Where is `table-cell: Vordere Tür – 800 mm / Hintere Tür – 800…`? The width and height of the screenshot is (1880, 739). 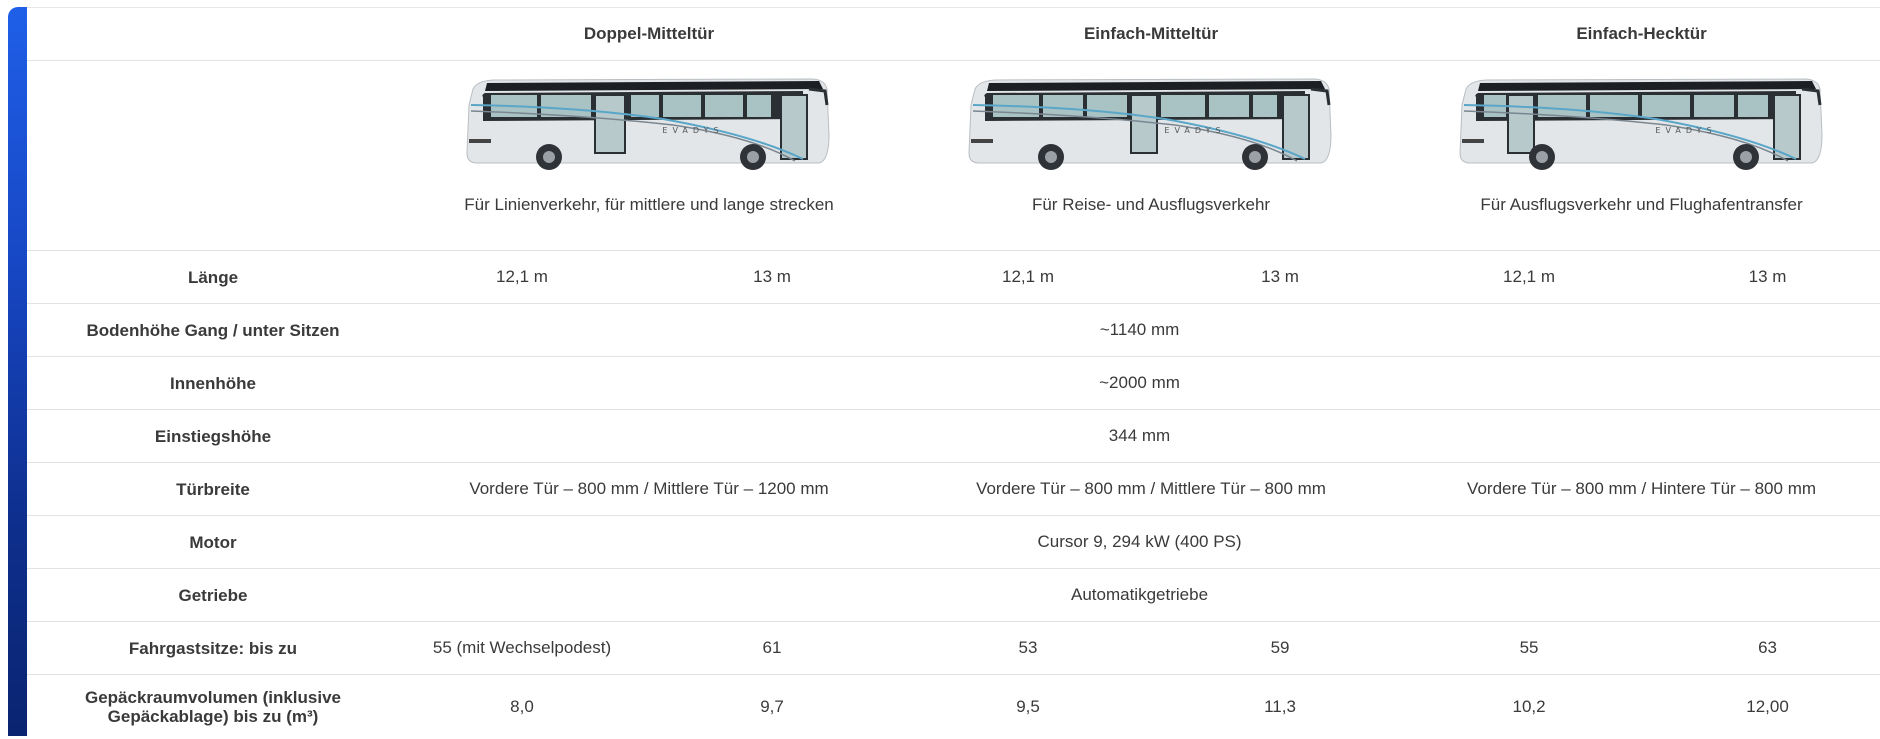
table-cell: Vordere Tür – 800 mm / Hintere Tür – 800… is located at coordinates (1641, 489).